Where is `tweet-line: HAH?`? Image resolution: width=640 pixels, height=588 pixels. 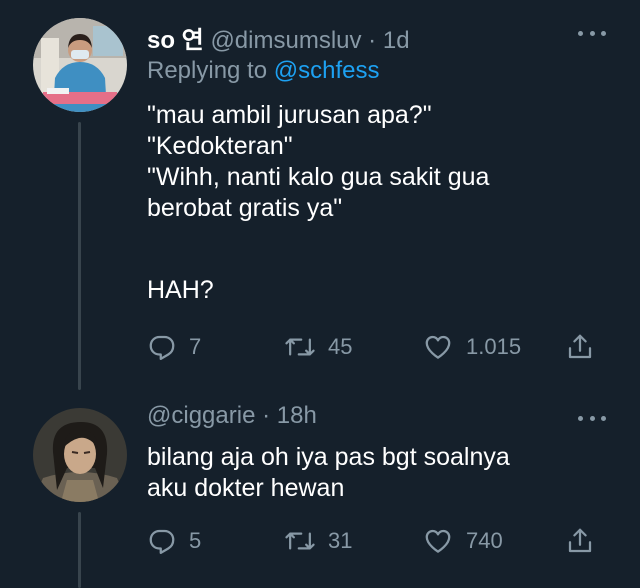 tweet-line: HAH? is located at coordinates (180, 290).